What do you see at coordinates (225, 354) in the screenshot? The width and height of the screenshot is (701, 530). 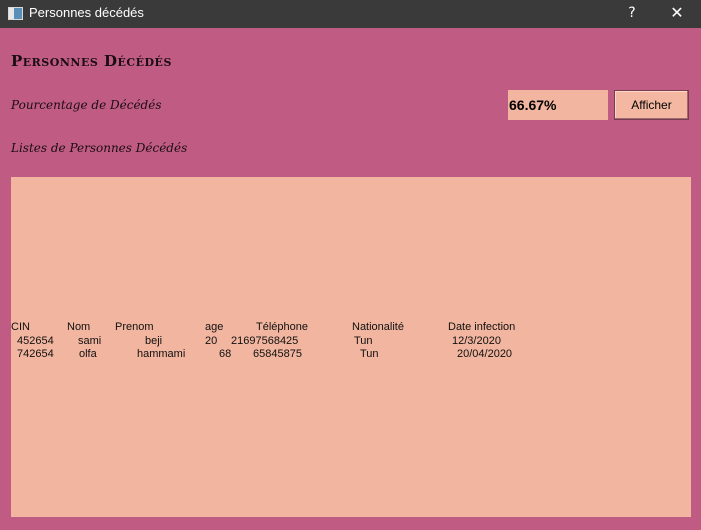 I see `row-2-age: 68` at bounding box center [225, 354].